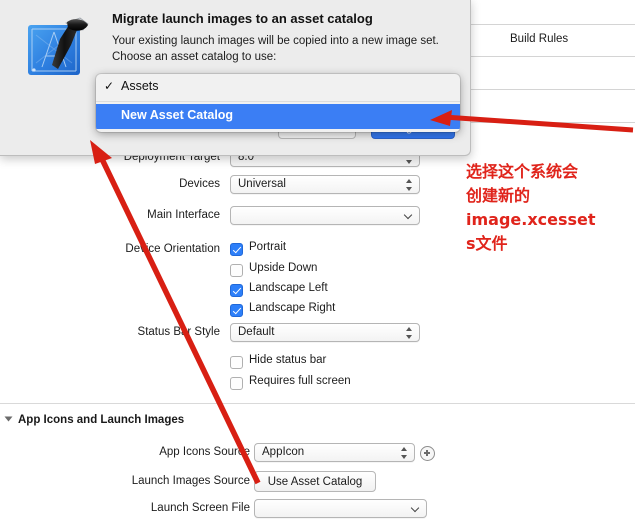 This screenshot has height=519, width=635. I want to click on disclosure-triangle-down-icon, so click(8, 419).